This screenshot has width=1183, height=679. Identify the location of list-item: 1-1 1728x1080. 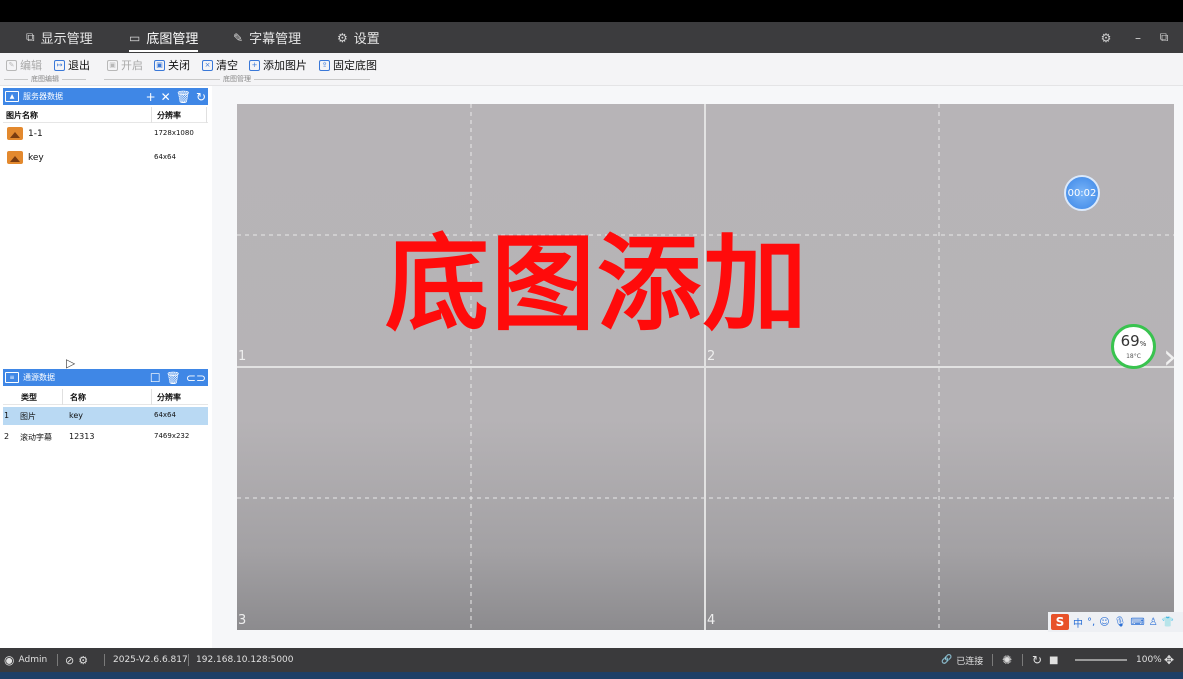
(105, 135).